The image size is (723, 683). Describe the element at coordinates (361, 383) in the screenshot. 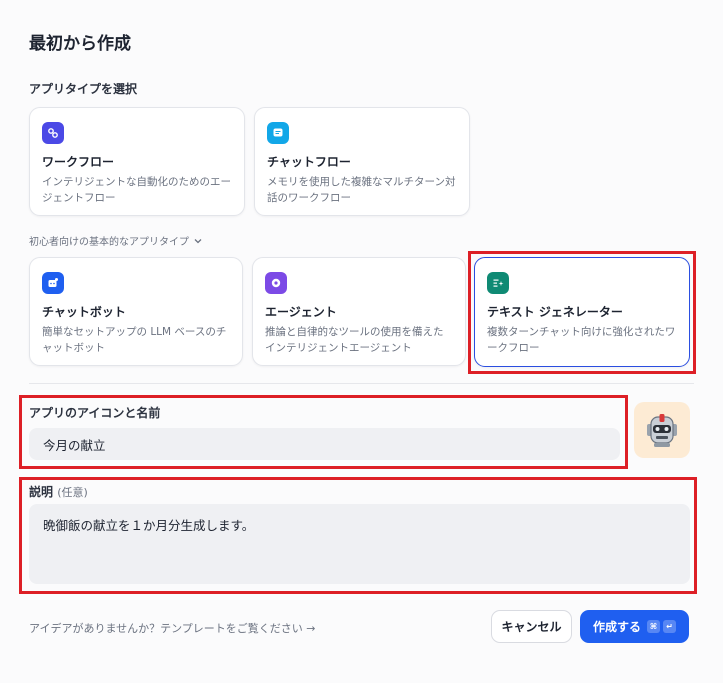

I see `divider` at that location.